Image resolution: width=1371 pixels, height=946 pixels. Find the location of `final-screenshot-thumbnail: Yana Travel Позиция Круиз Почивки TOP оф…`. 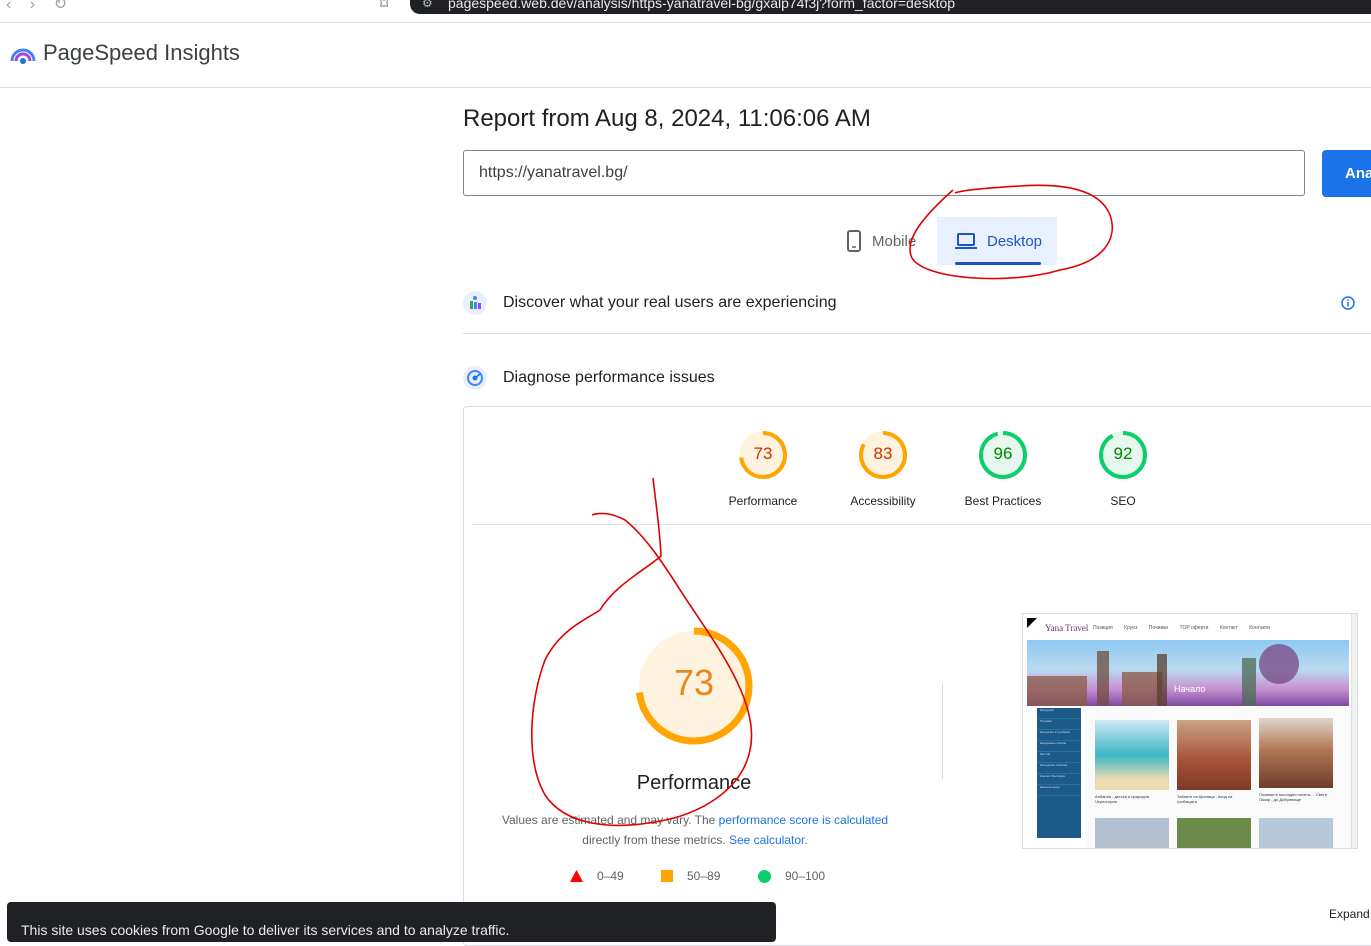

final-screenshot-thumbnail: Yana Travel Позиция Круиз Почивки TOP оф… is located at coordinates (1190, 731).